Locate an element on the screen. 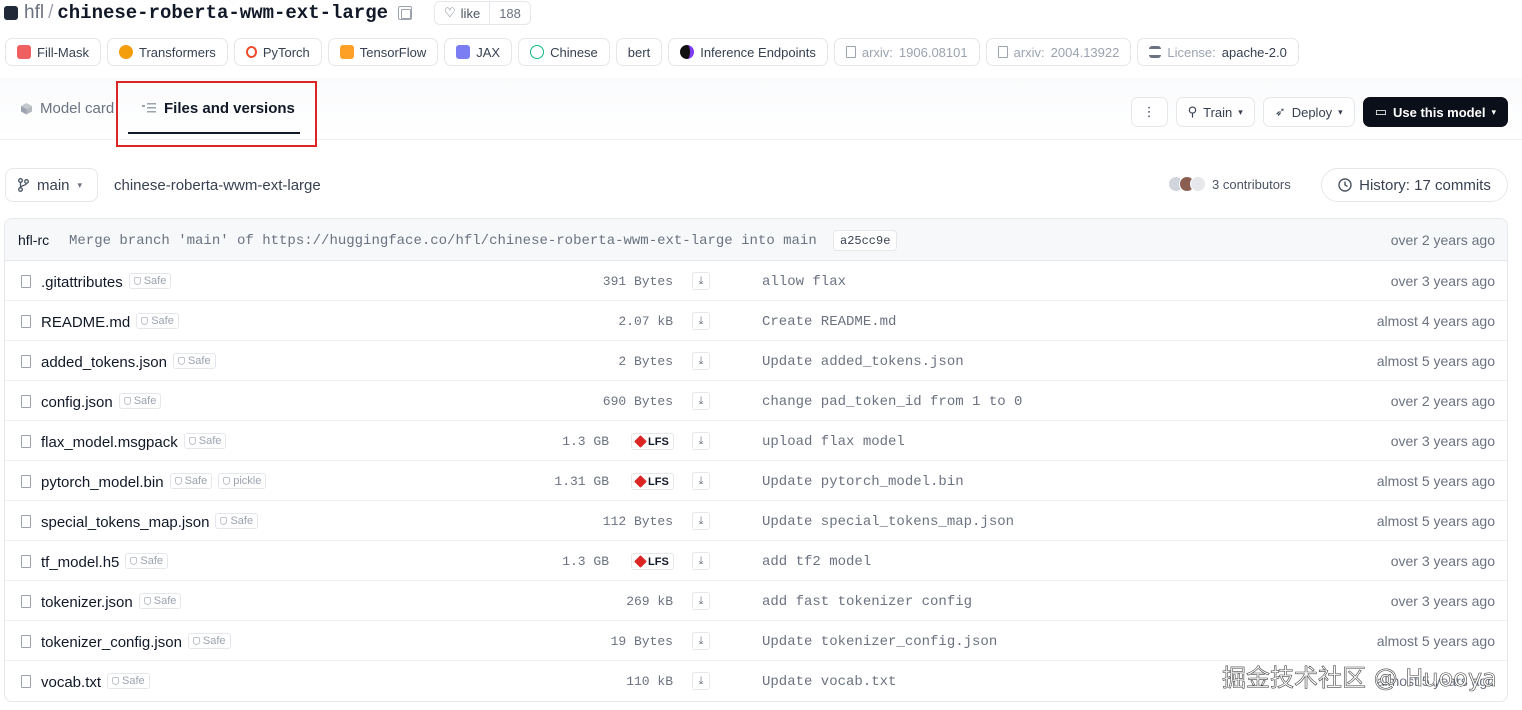 Image resolution: width=1522 pixels, height=710 pixels. file-size: 2 Bytes is located at coordinates (645, 361).